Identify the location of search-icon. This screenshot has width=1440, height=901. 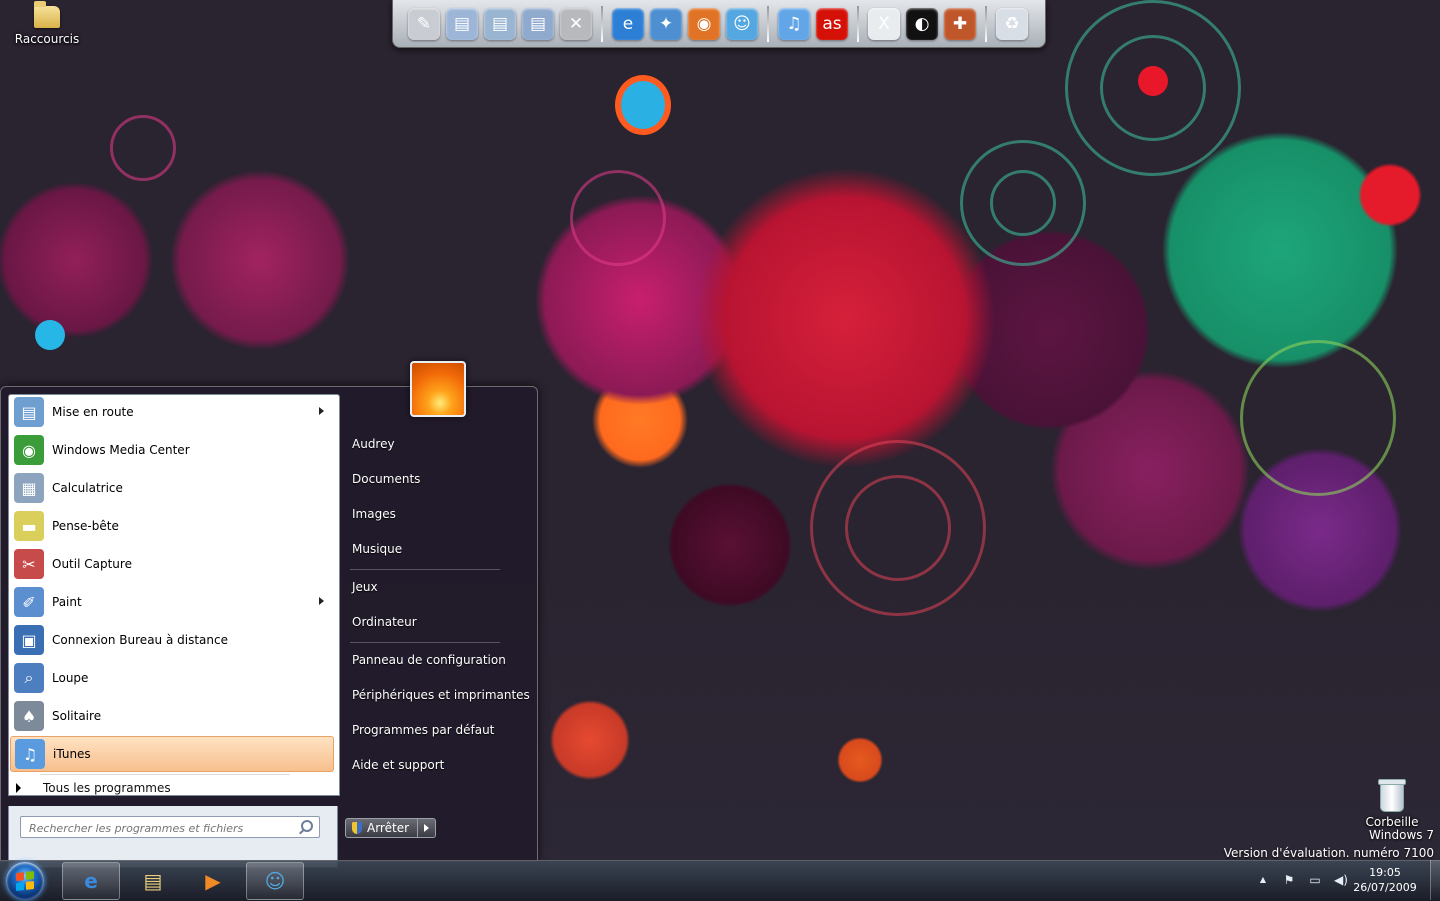
(307, 826).